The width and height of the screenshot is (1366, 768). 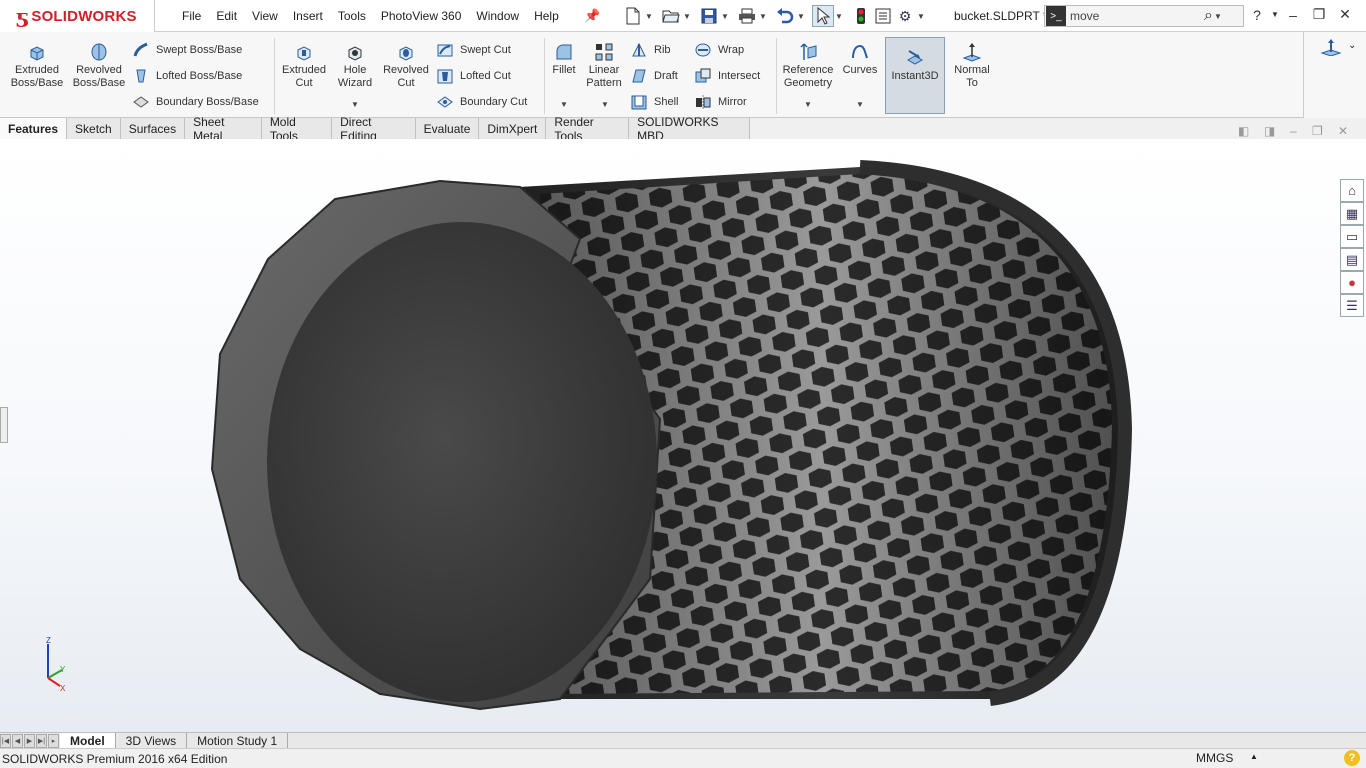 I want to click on menu-file: File, so click(x=191, y=16).